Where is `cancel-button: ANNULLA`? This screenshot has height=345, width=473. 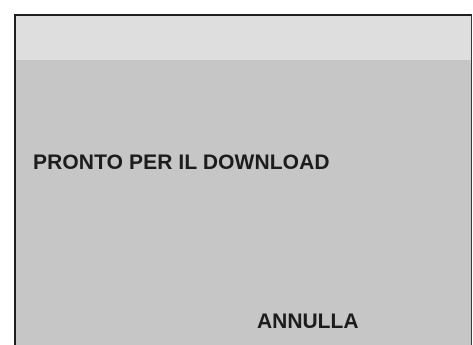
cancel-button: ANNULLA is located at coordinates (307, 322).